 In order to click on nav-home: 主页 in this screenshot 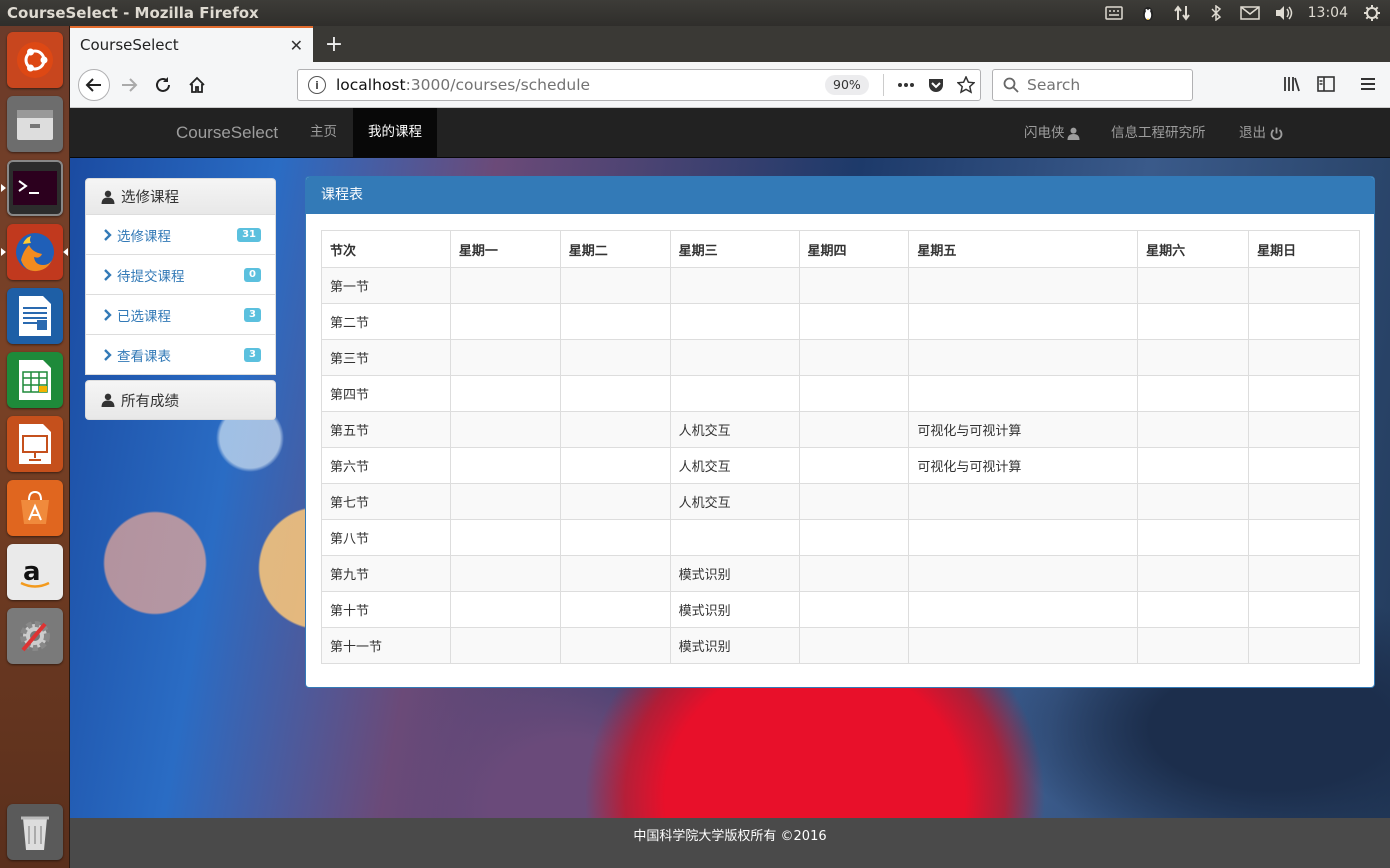, I will do `click(323, 133)`.